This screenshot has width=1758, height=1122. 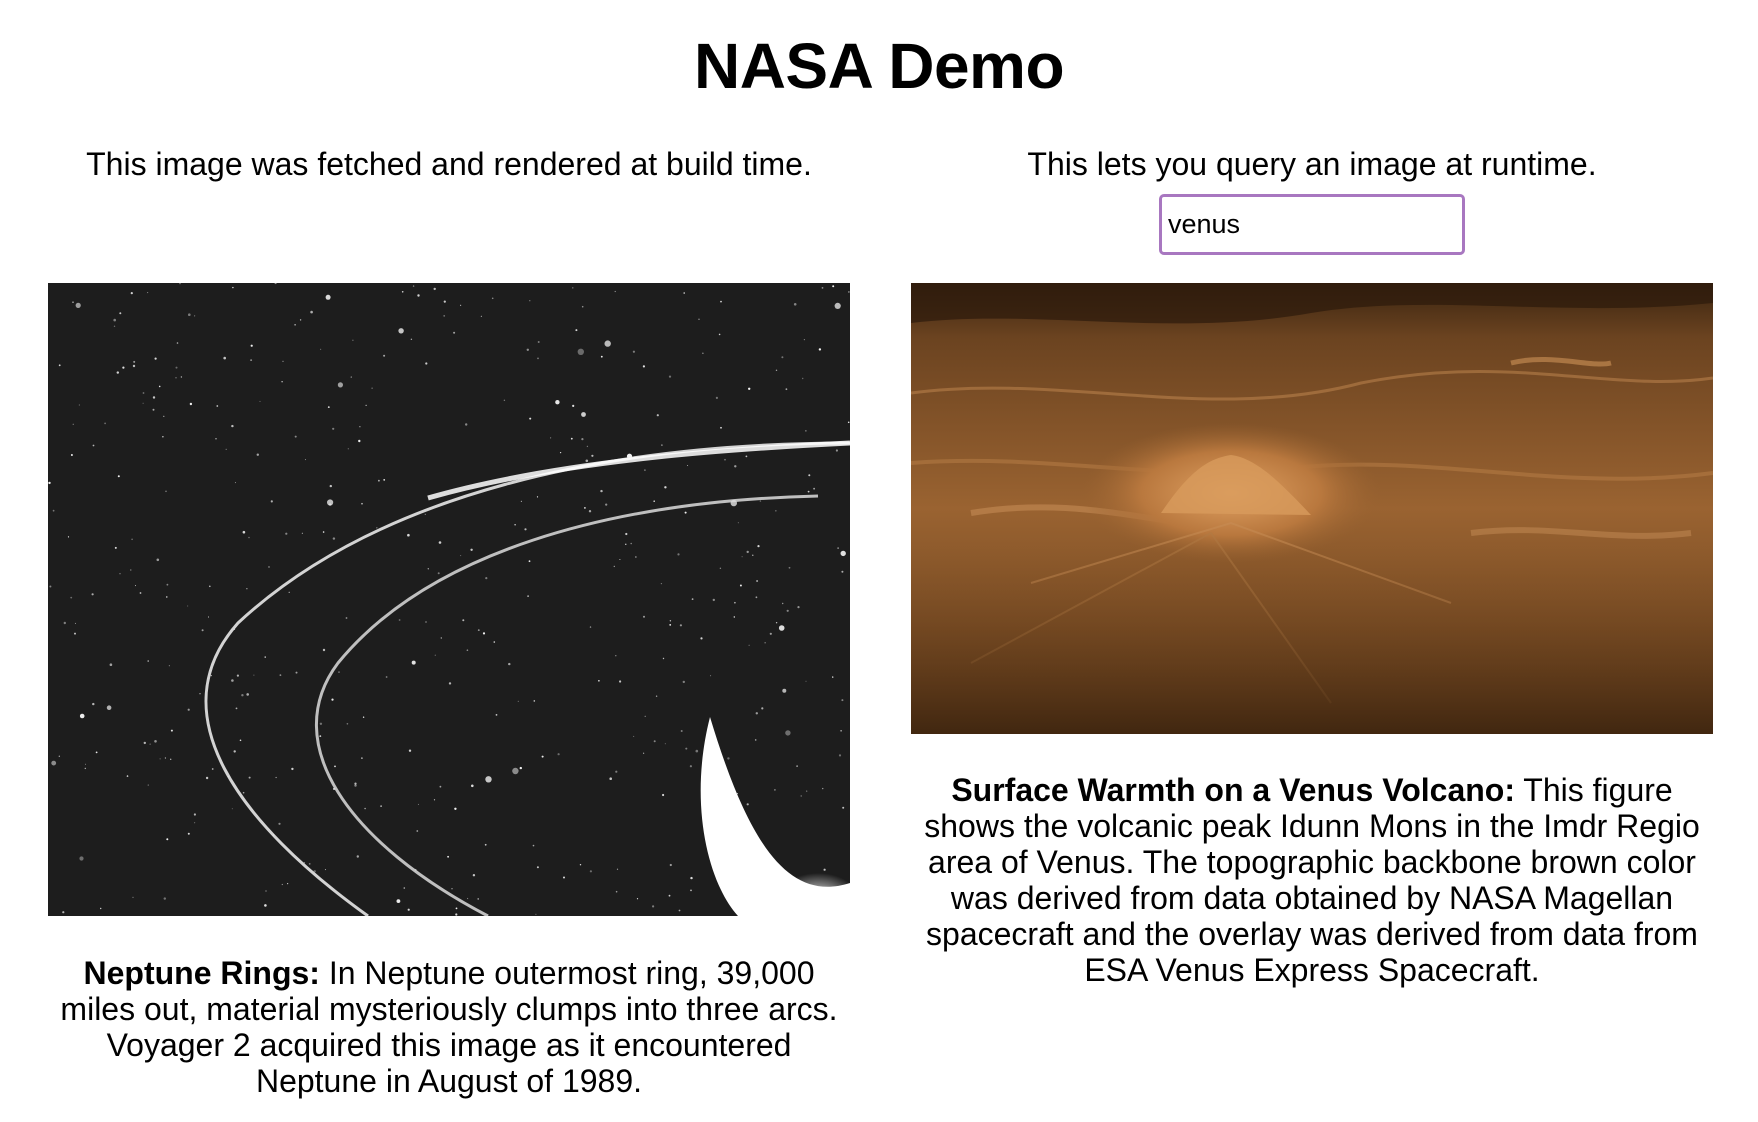 What do you see at coordinates (1312, 224) in the screenshot?
I see `image-query-input` at bounding box center [1312, 224].